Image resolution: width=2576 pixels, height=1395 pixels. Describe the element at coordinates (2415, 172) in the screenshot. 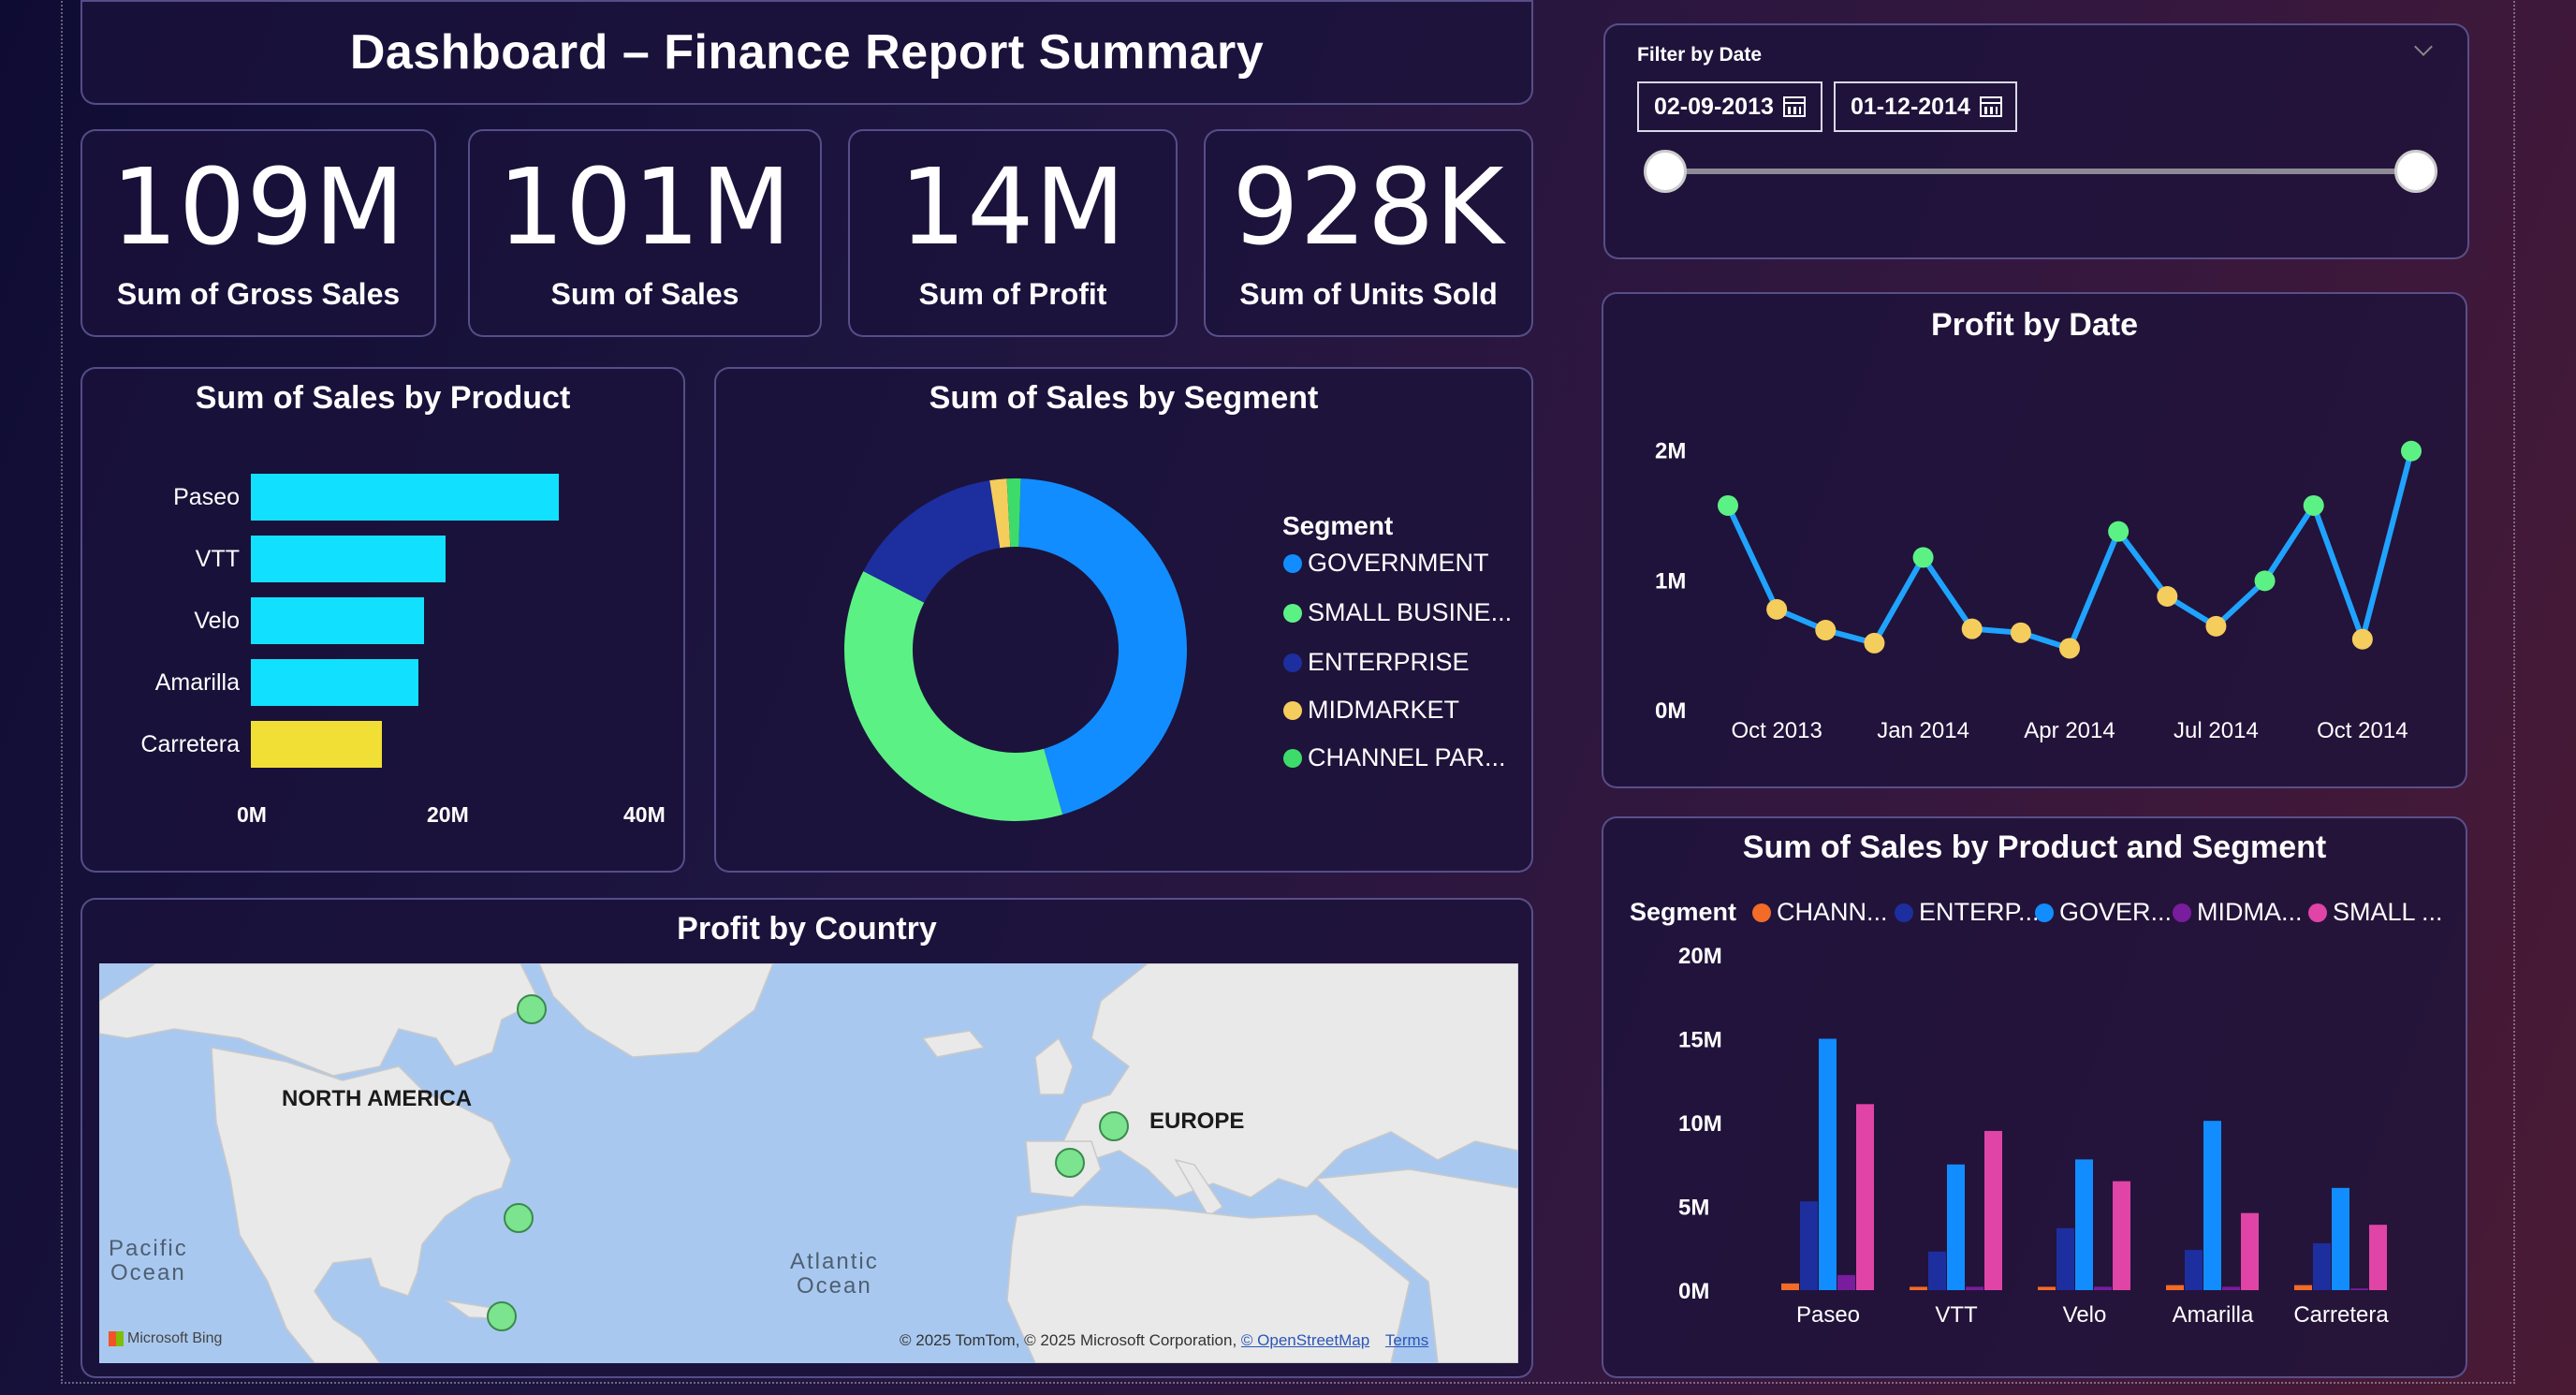

I see `slider-end-handle` at that location.